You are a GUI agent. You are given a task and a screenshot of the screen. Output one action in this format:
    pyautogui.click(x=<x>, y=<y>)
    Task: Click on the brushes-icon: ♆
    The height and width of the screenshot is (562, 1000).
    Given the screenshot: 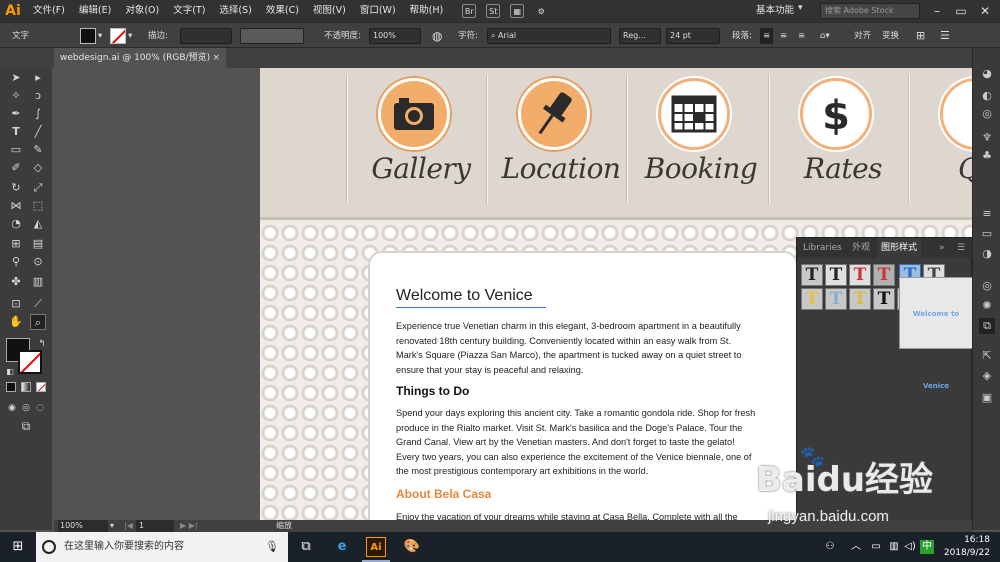 What is the action you would take?
    pyautogui.click(x=987, y=138)
    